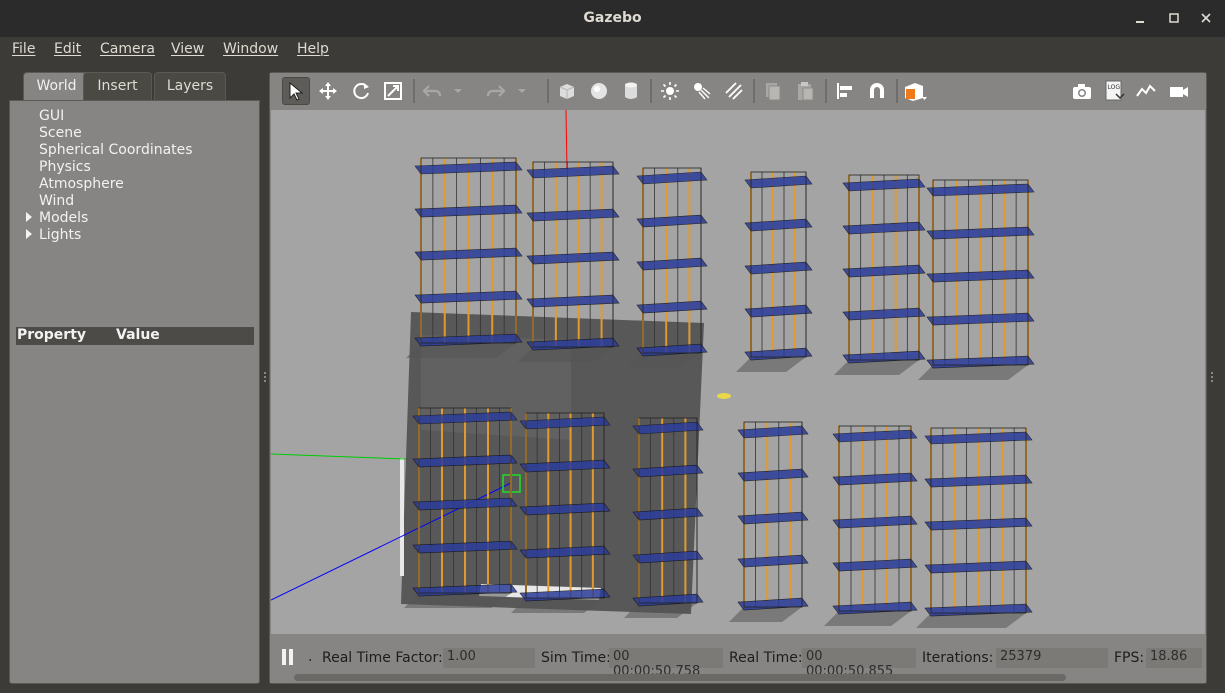 The image size is (1225, 693). Describe the element at coordinates (1179, 91) in the screenshot. I see `record-video-button` at that location.